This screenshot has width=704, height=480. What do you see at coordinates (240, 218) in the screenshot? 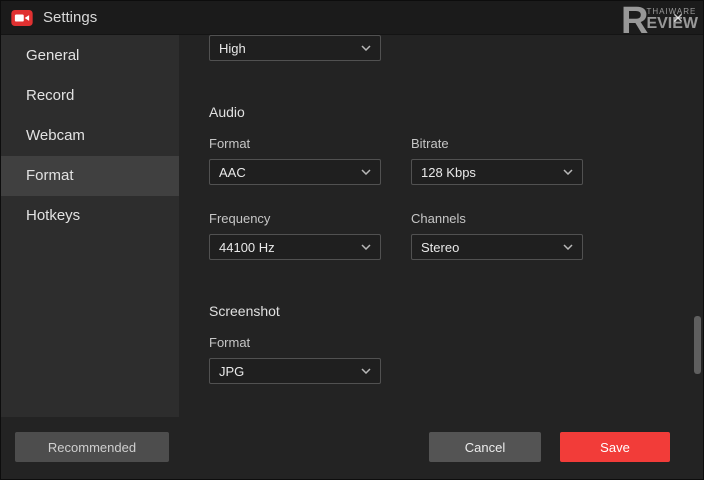
I see `audio-frequency-label: Frequency` at bounding box center [240, 218].